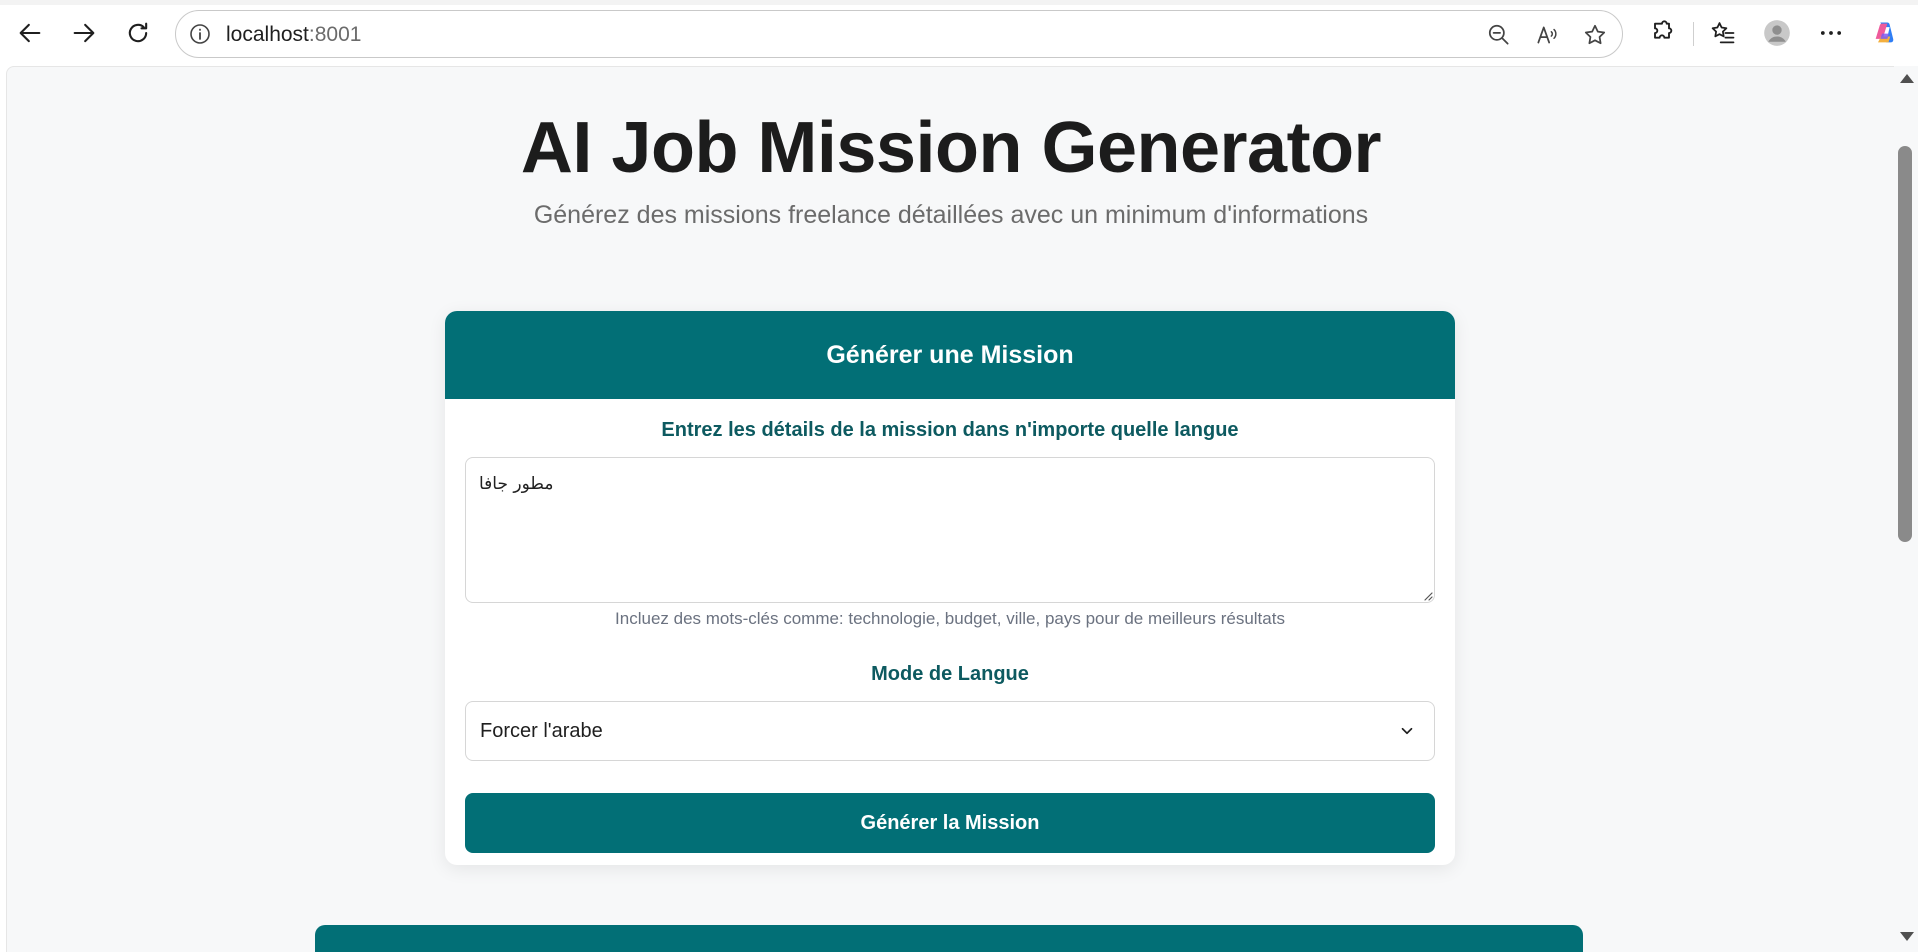 This screenshot has width=1918, height=952. What do you see at coordinates (951, 148) in the screenshot?
I see `page-title: AI Job Mission Generator` at bounding box center [951, 148].